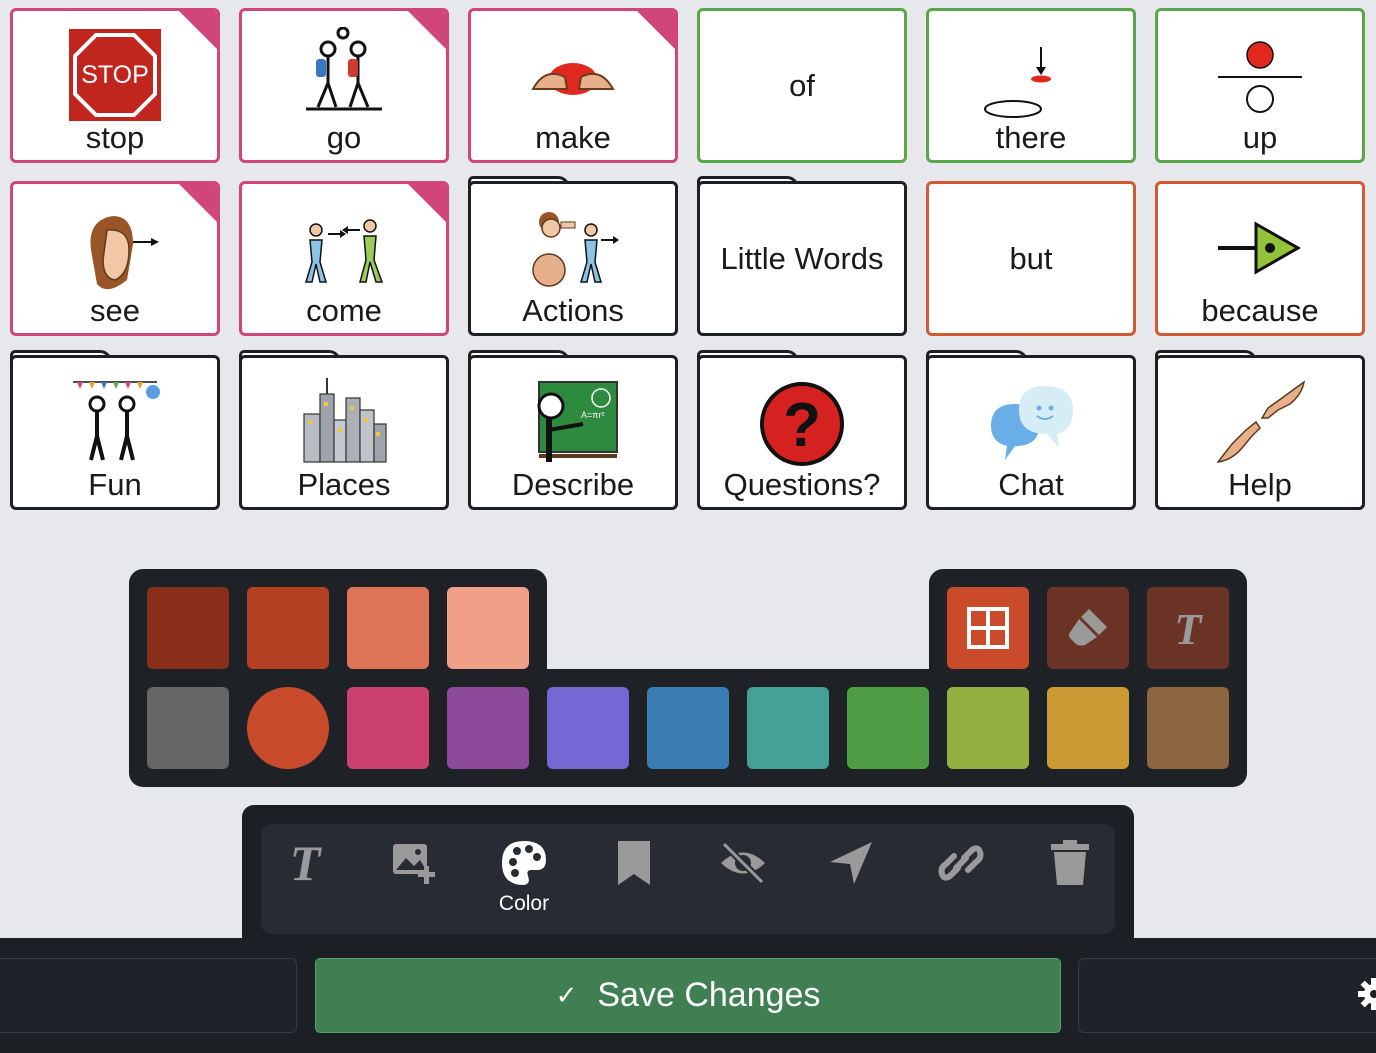  What do you see at coordinates (634, 863) in the screenshot?
I see `bookmark-icon` at bounding box center [634, 863].